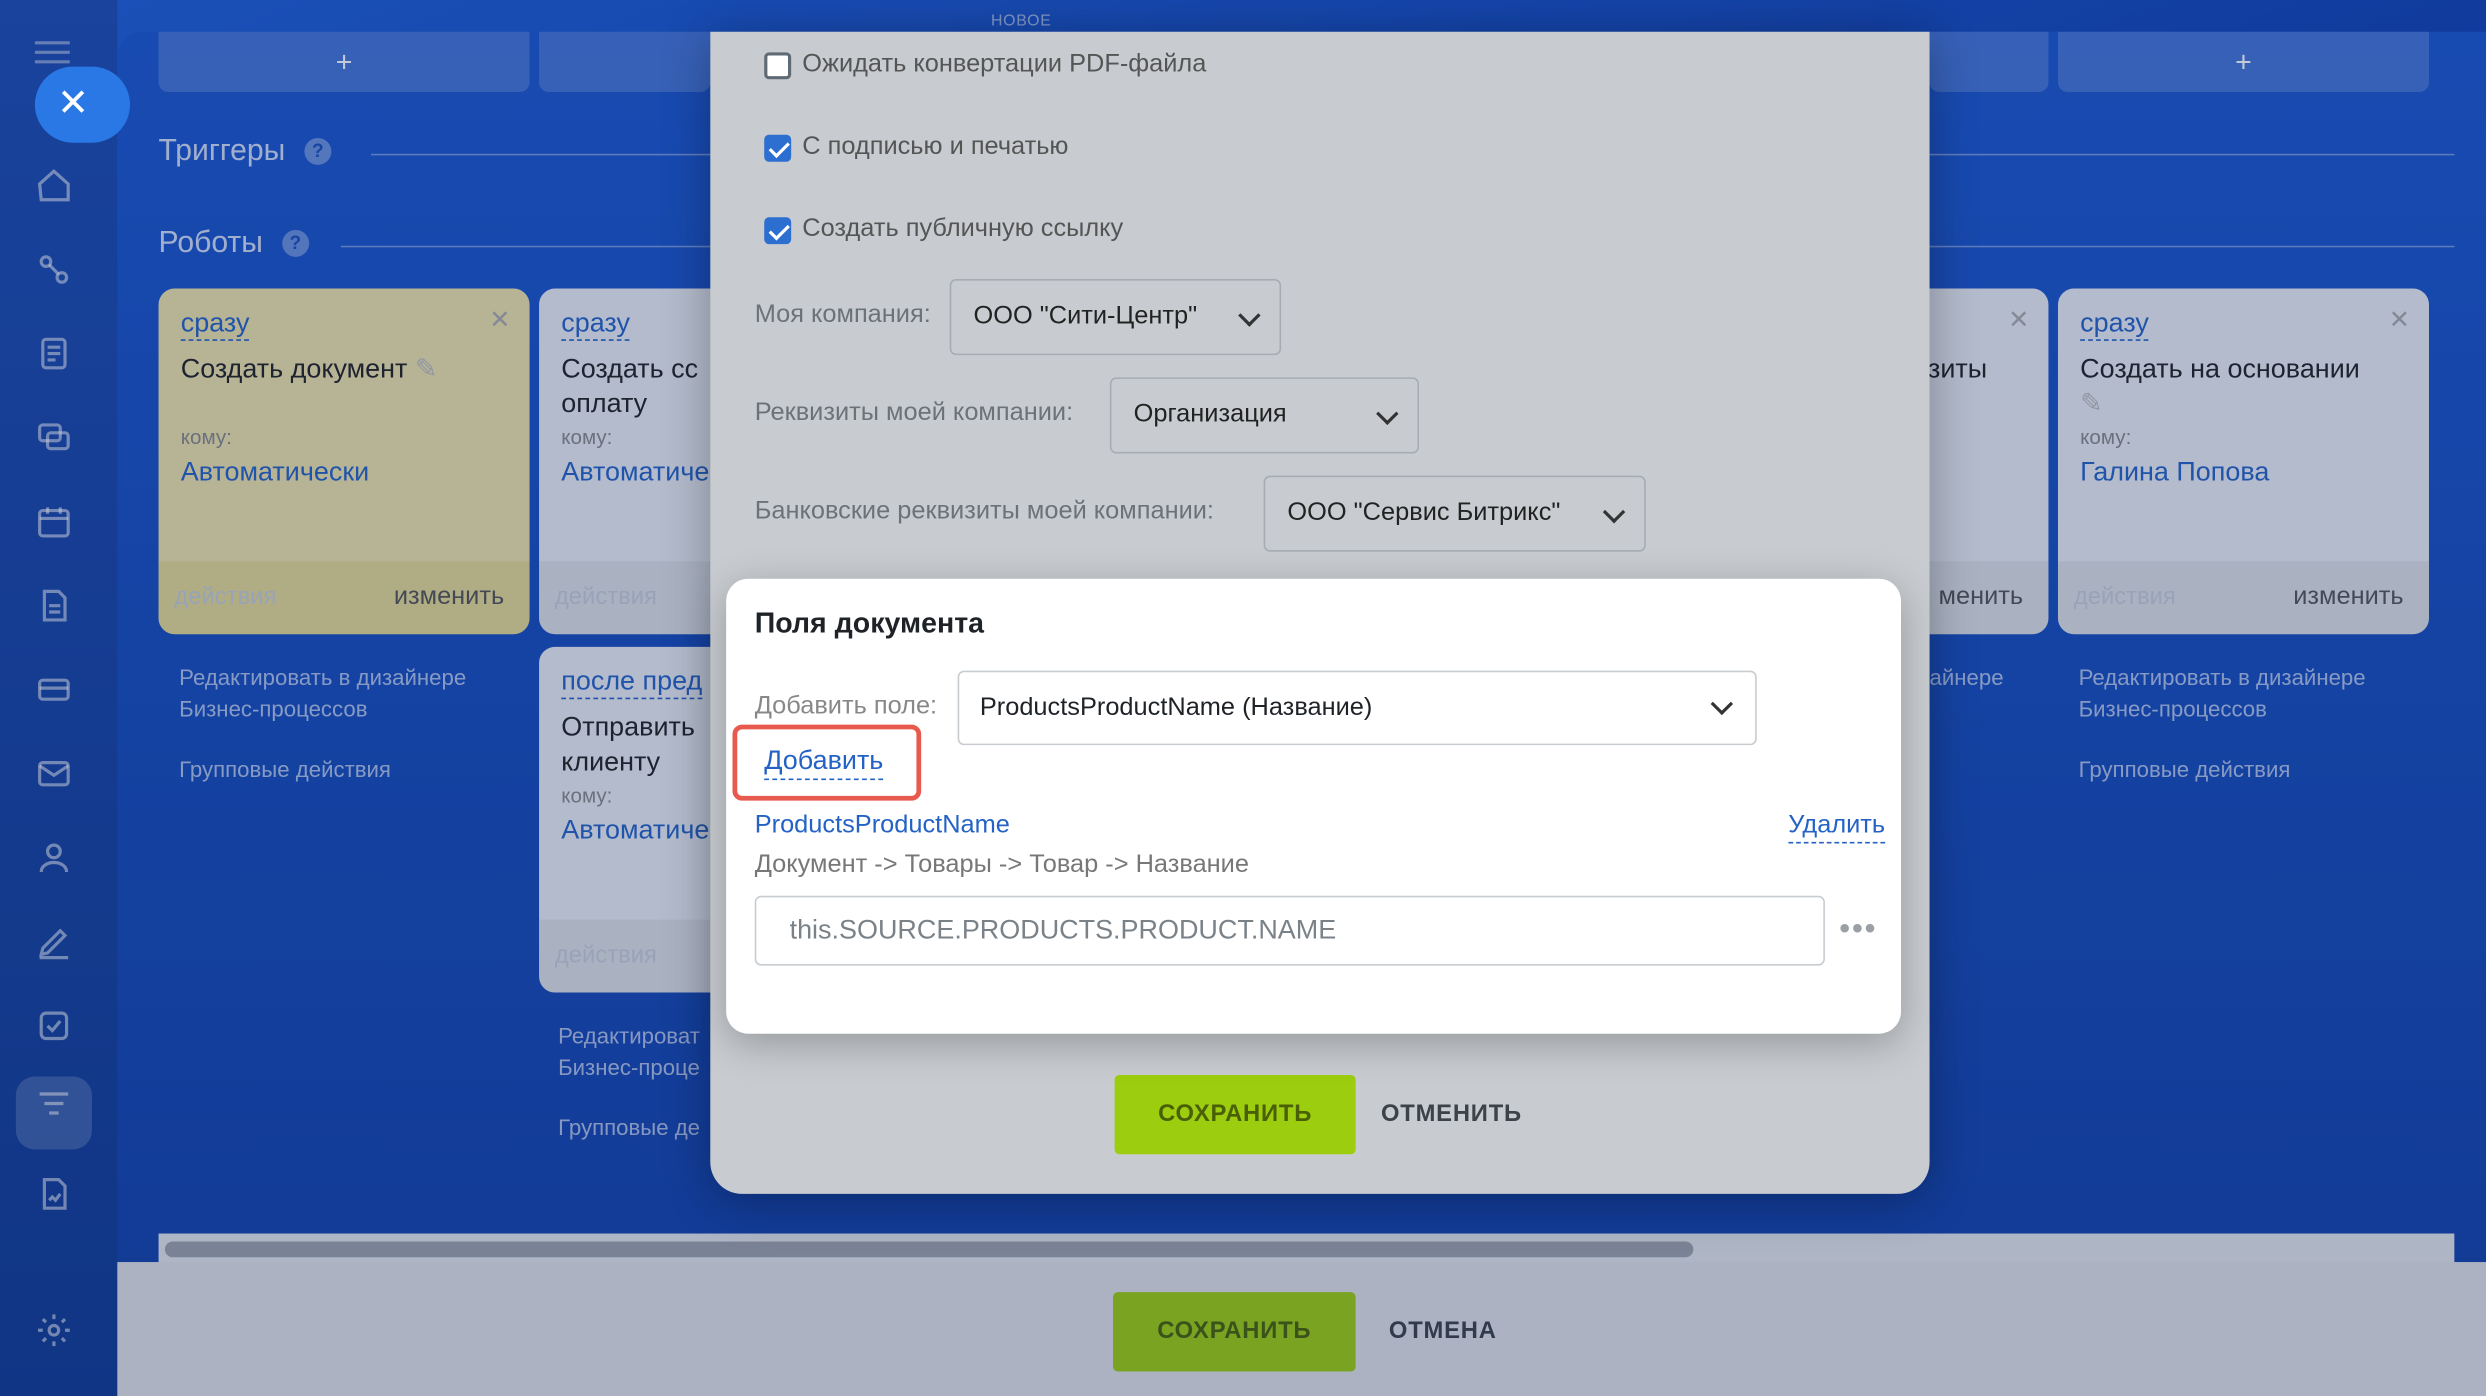  Describe the element at coordinates (882, 826) in the screenshot. I see `field-name-link: ProductsProductName` at that location.